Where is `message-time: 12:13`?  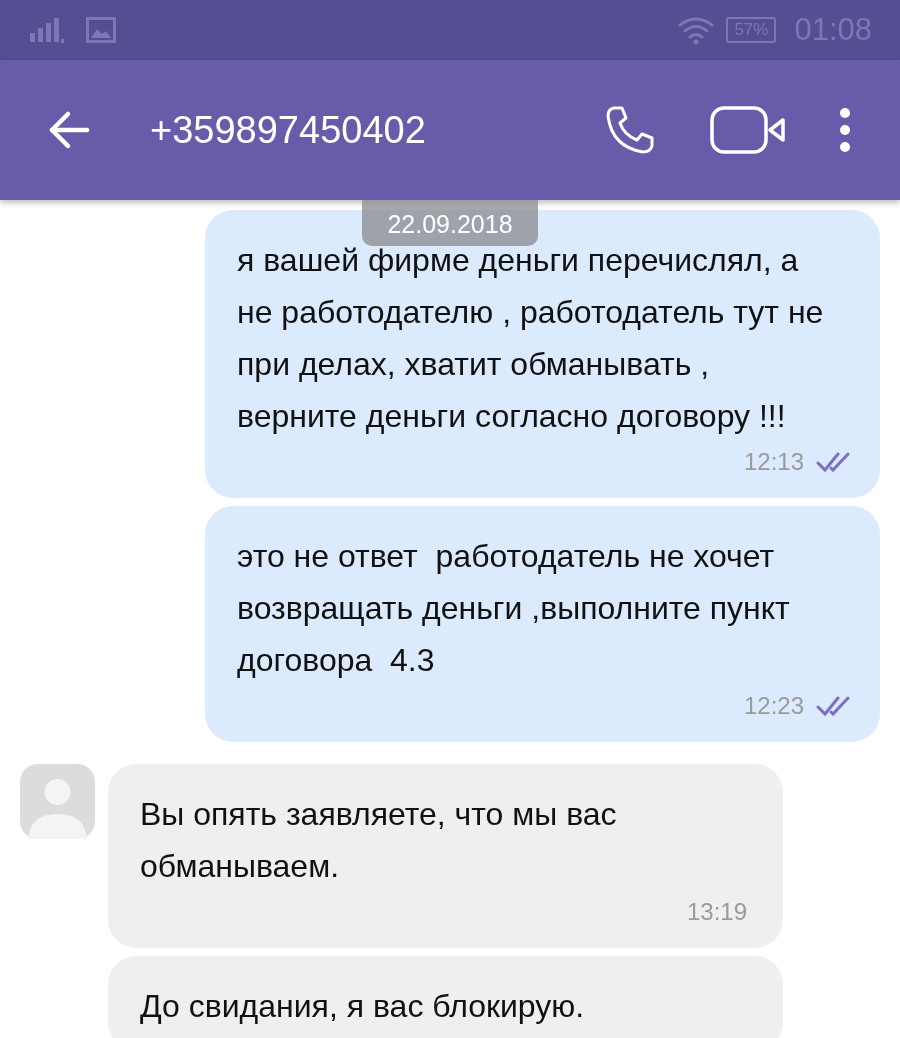 message-time: 12:13 is located at coordinates (773, 462).